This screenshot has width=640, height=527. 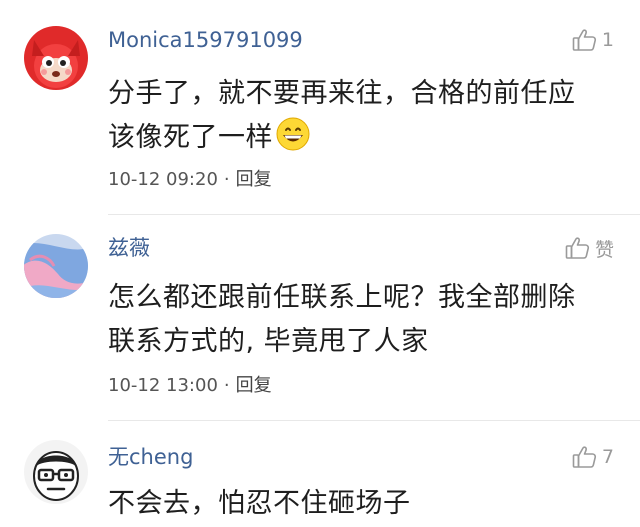 I want to click on username: Monica159791099, so click(x=205, y=40).